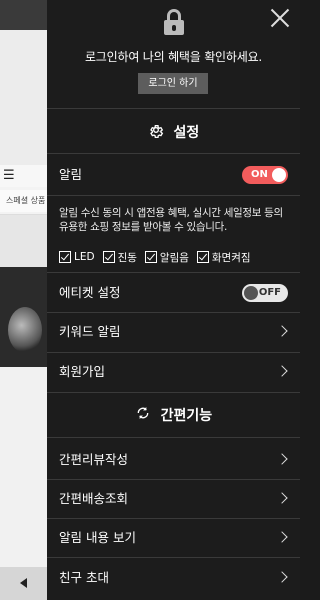 This screenshot has width=320, height=600. Describe the element at coordinates (71, 174) in the screenshot. I see `notification-label: 알림` at that location.